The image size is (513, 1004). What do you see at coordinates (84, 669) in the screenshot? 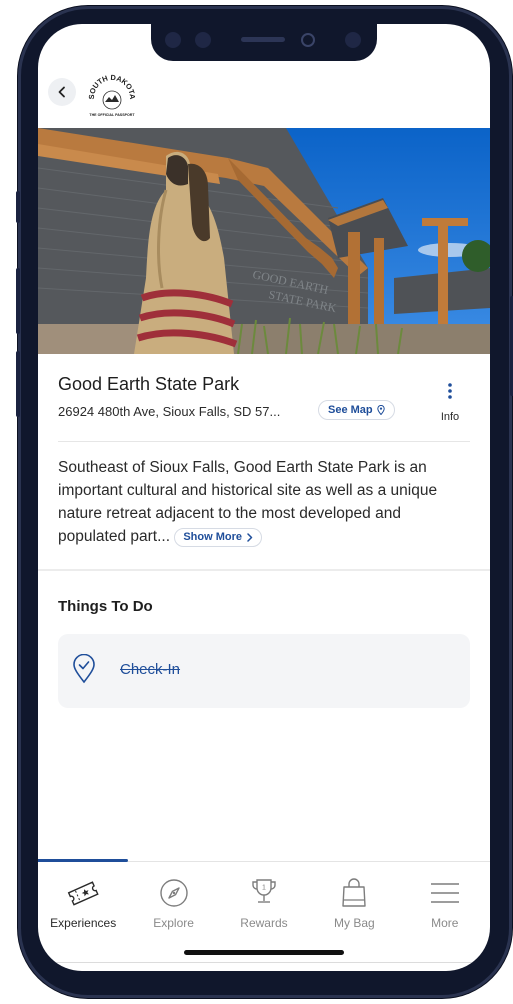
I see `check-in-pin-icon` at bounding box center [84, 669].